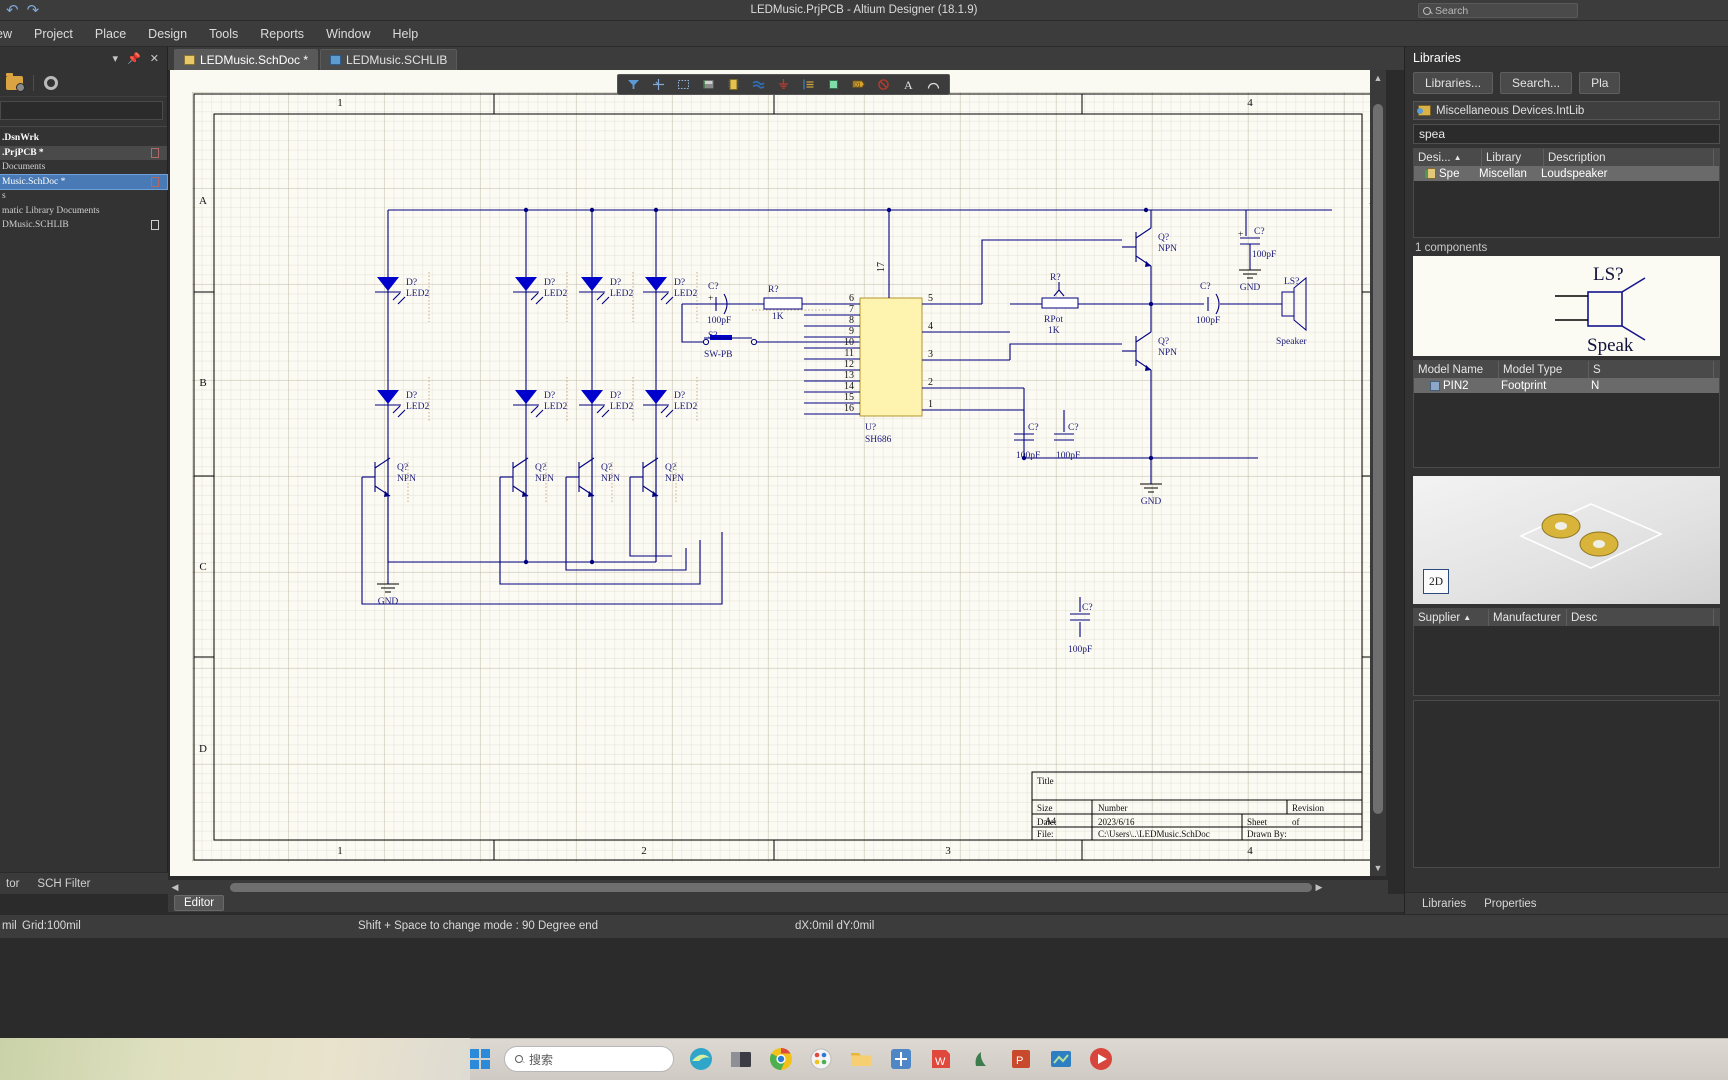  I want to click on canvas-vertical-scrollbar: ▲ ▼, so click(1378, 473).